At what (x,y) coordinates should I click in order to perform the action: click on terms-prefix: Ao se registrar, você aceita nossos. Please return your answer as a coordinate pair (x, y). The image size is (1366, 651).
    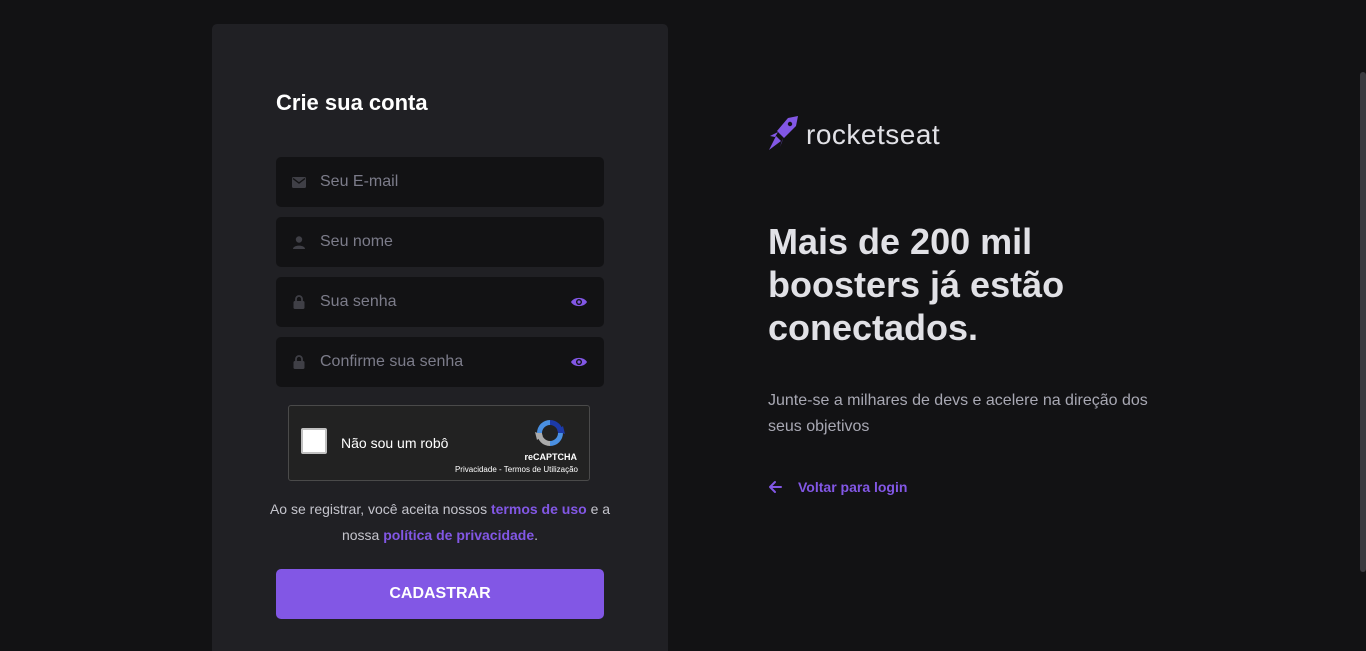
    Looking at the image, I should click on (378, 509).